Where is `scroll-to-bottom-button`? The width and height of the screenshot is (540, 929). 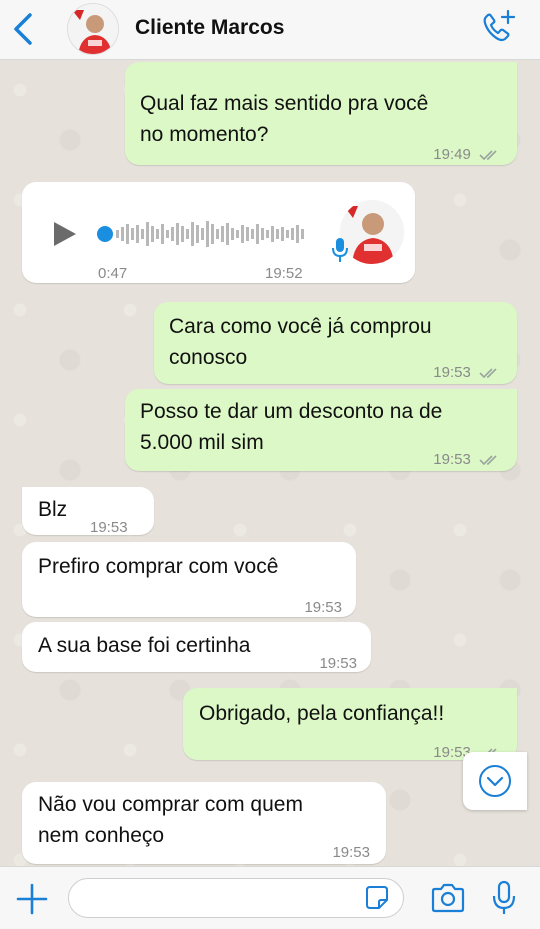 scroll-to-bottom-button is located at coordinates (495, 781).